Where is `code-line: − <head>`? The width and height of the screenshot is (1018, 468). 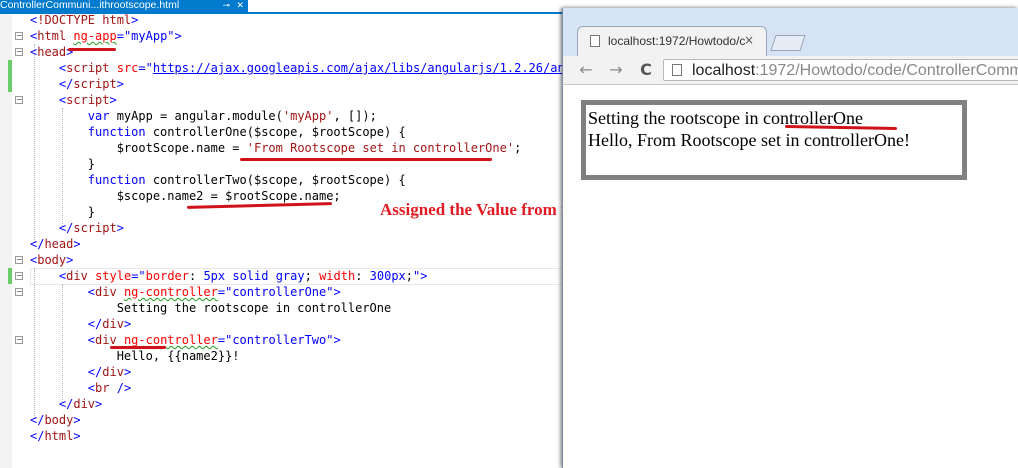 code-line: − <head> is located at coordinates (289, 52).